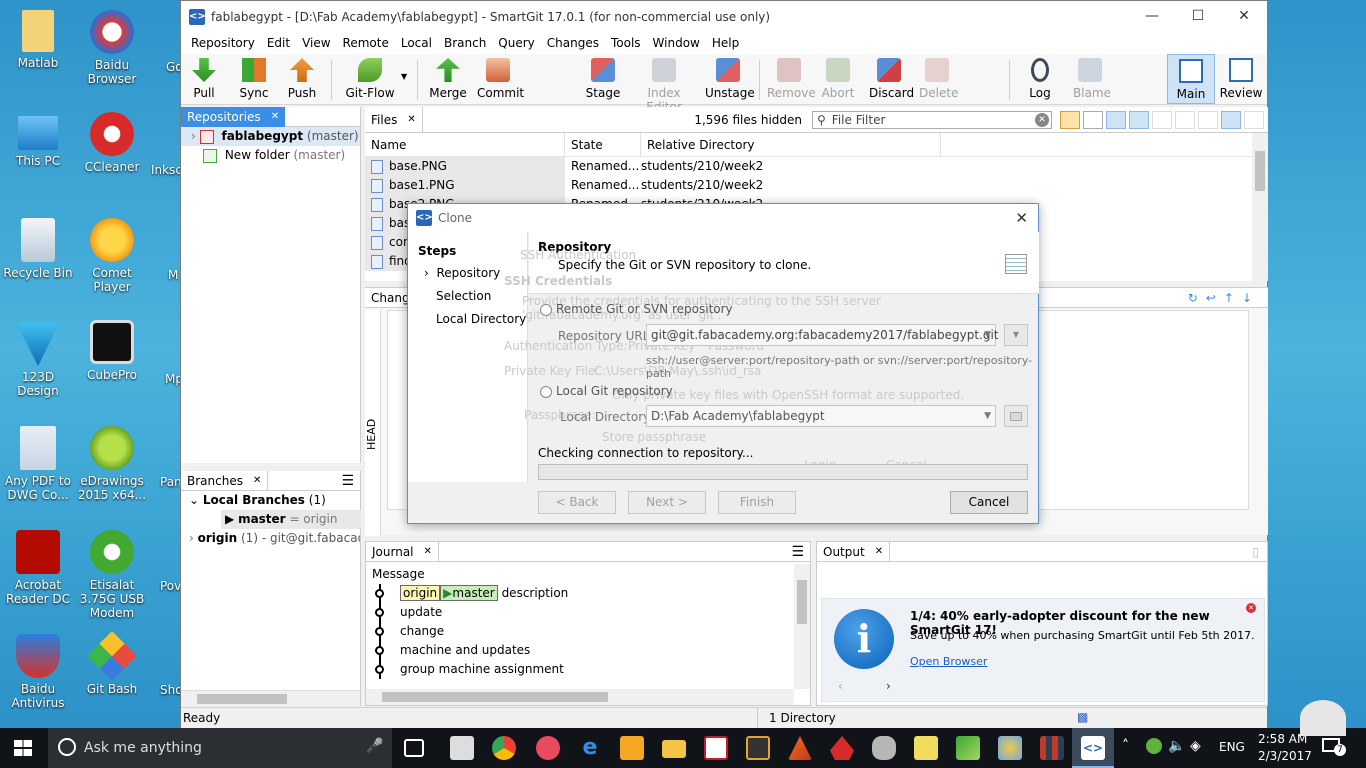  Describe the element at coordinates (1176, 746) in the screenshot. I see `volume-icon: 🔈` at that location.